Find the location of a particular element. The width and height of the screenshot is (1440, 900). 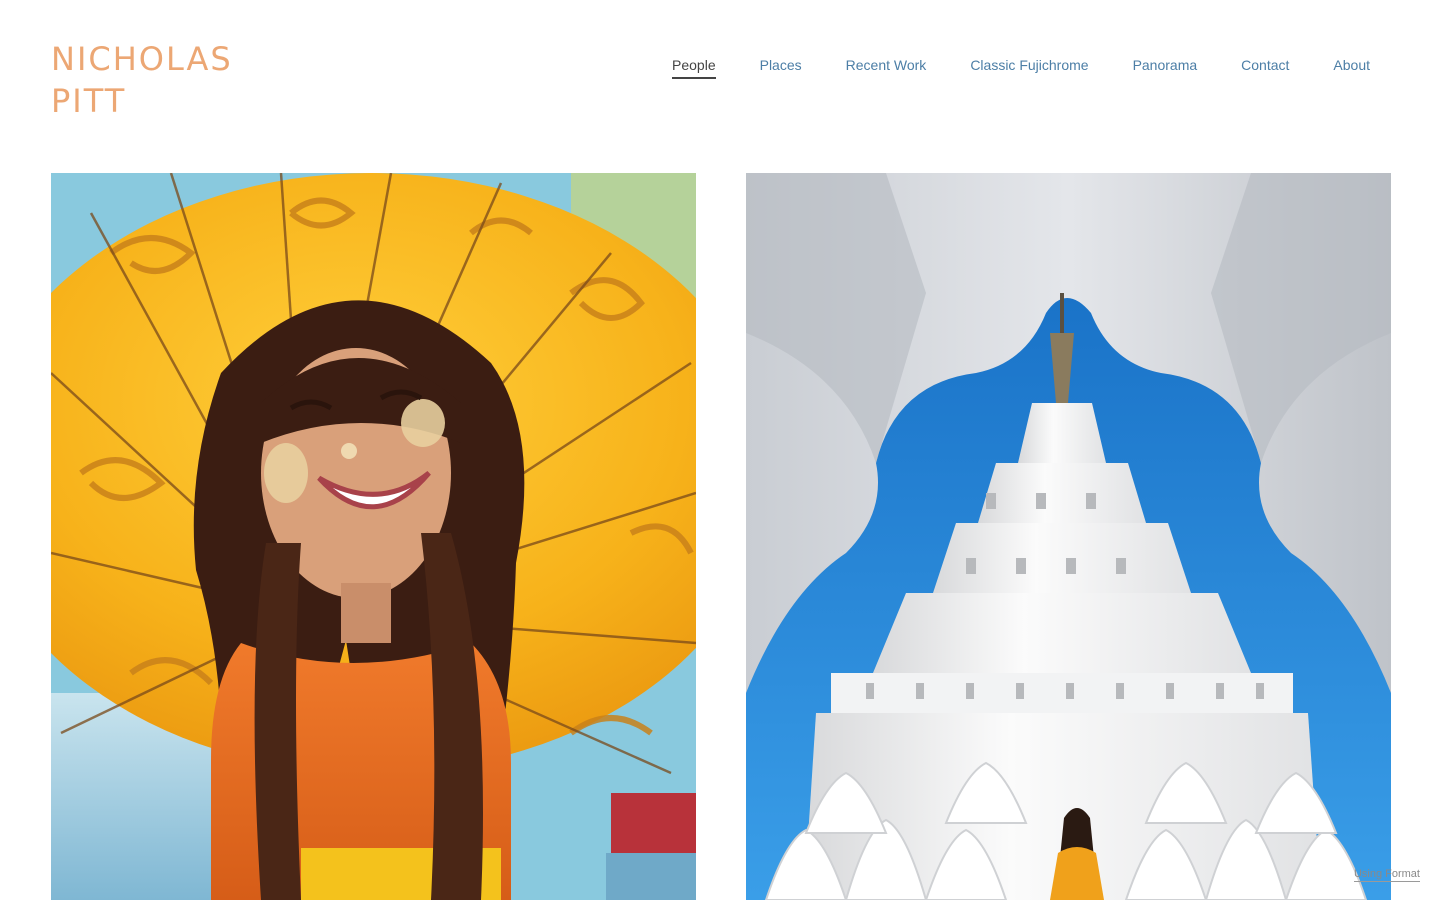

nav-item-people: People is located at coordinates (694, 67).